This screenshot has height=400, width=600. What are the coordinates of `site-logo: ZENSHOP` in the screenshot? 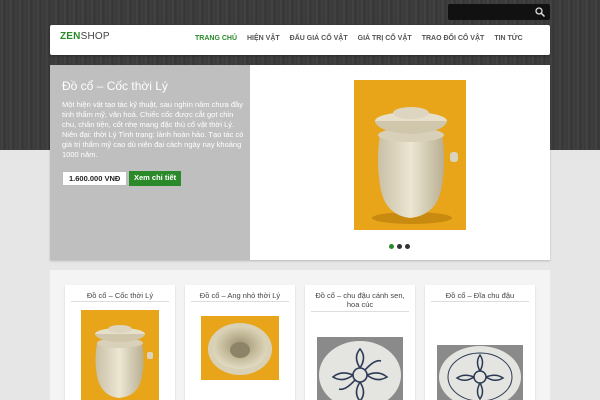 It's located at (85, 36).